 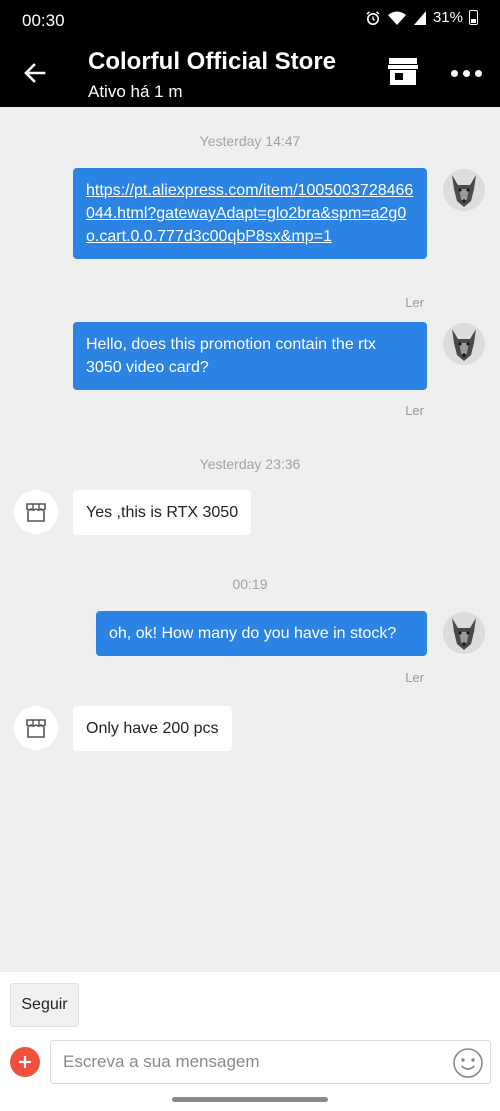 I want to click on battery-percent: 31%, so click(x=447, y=17).